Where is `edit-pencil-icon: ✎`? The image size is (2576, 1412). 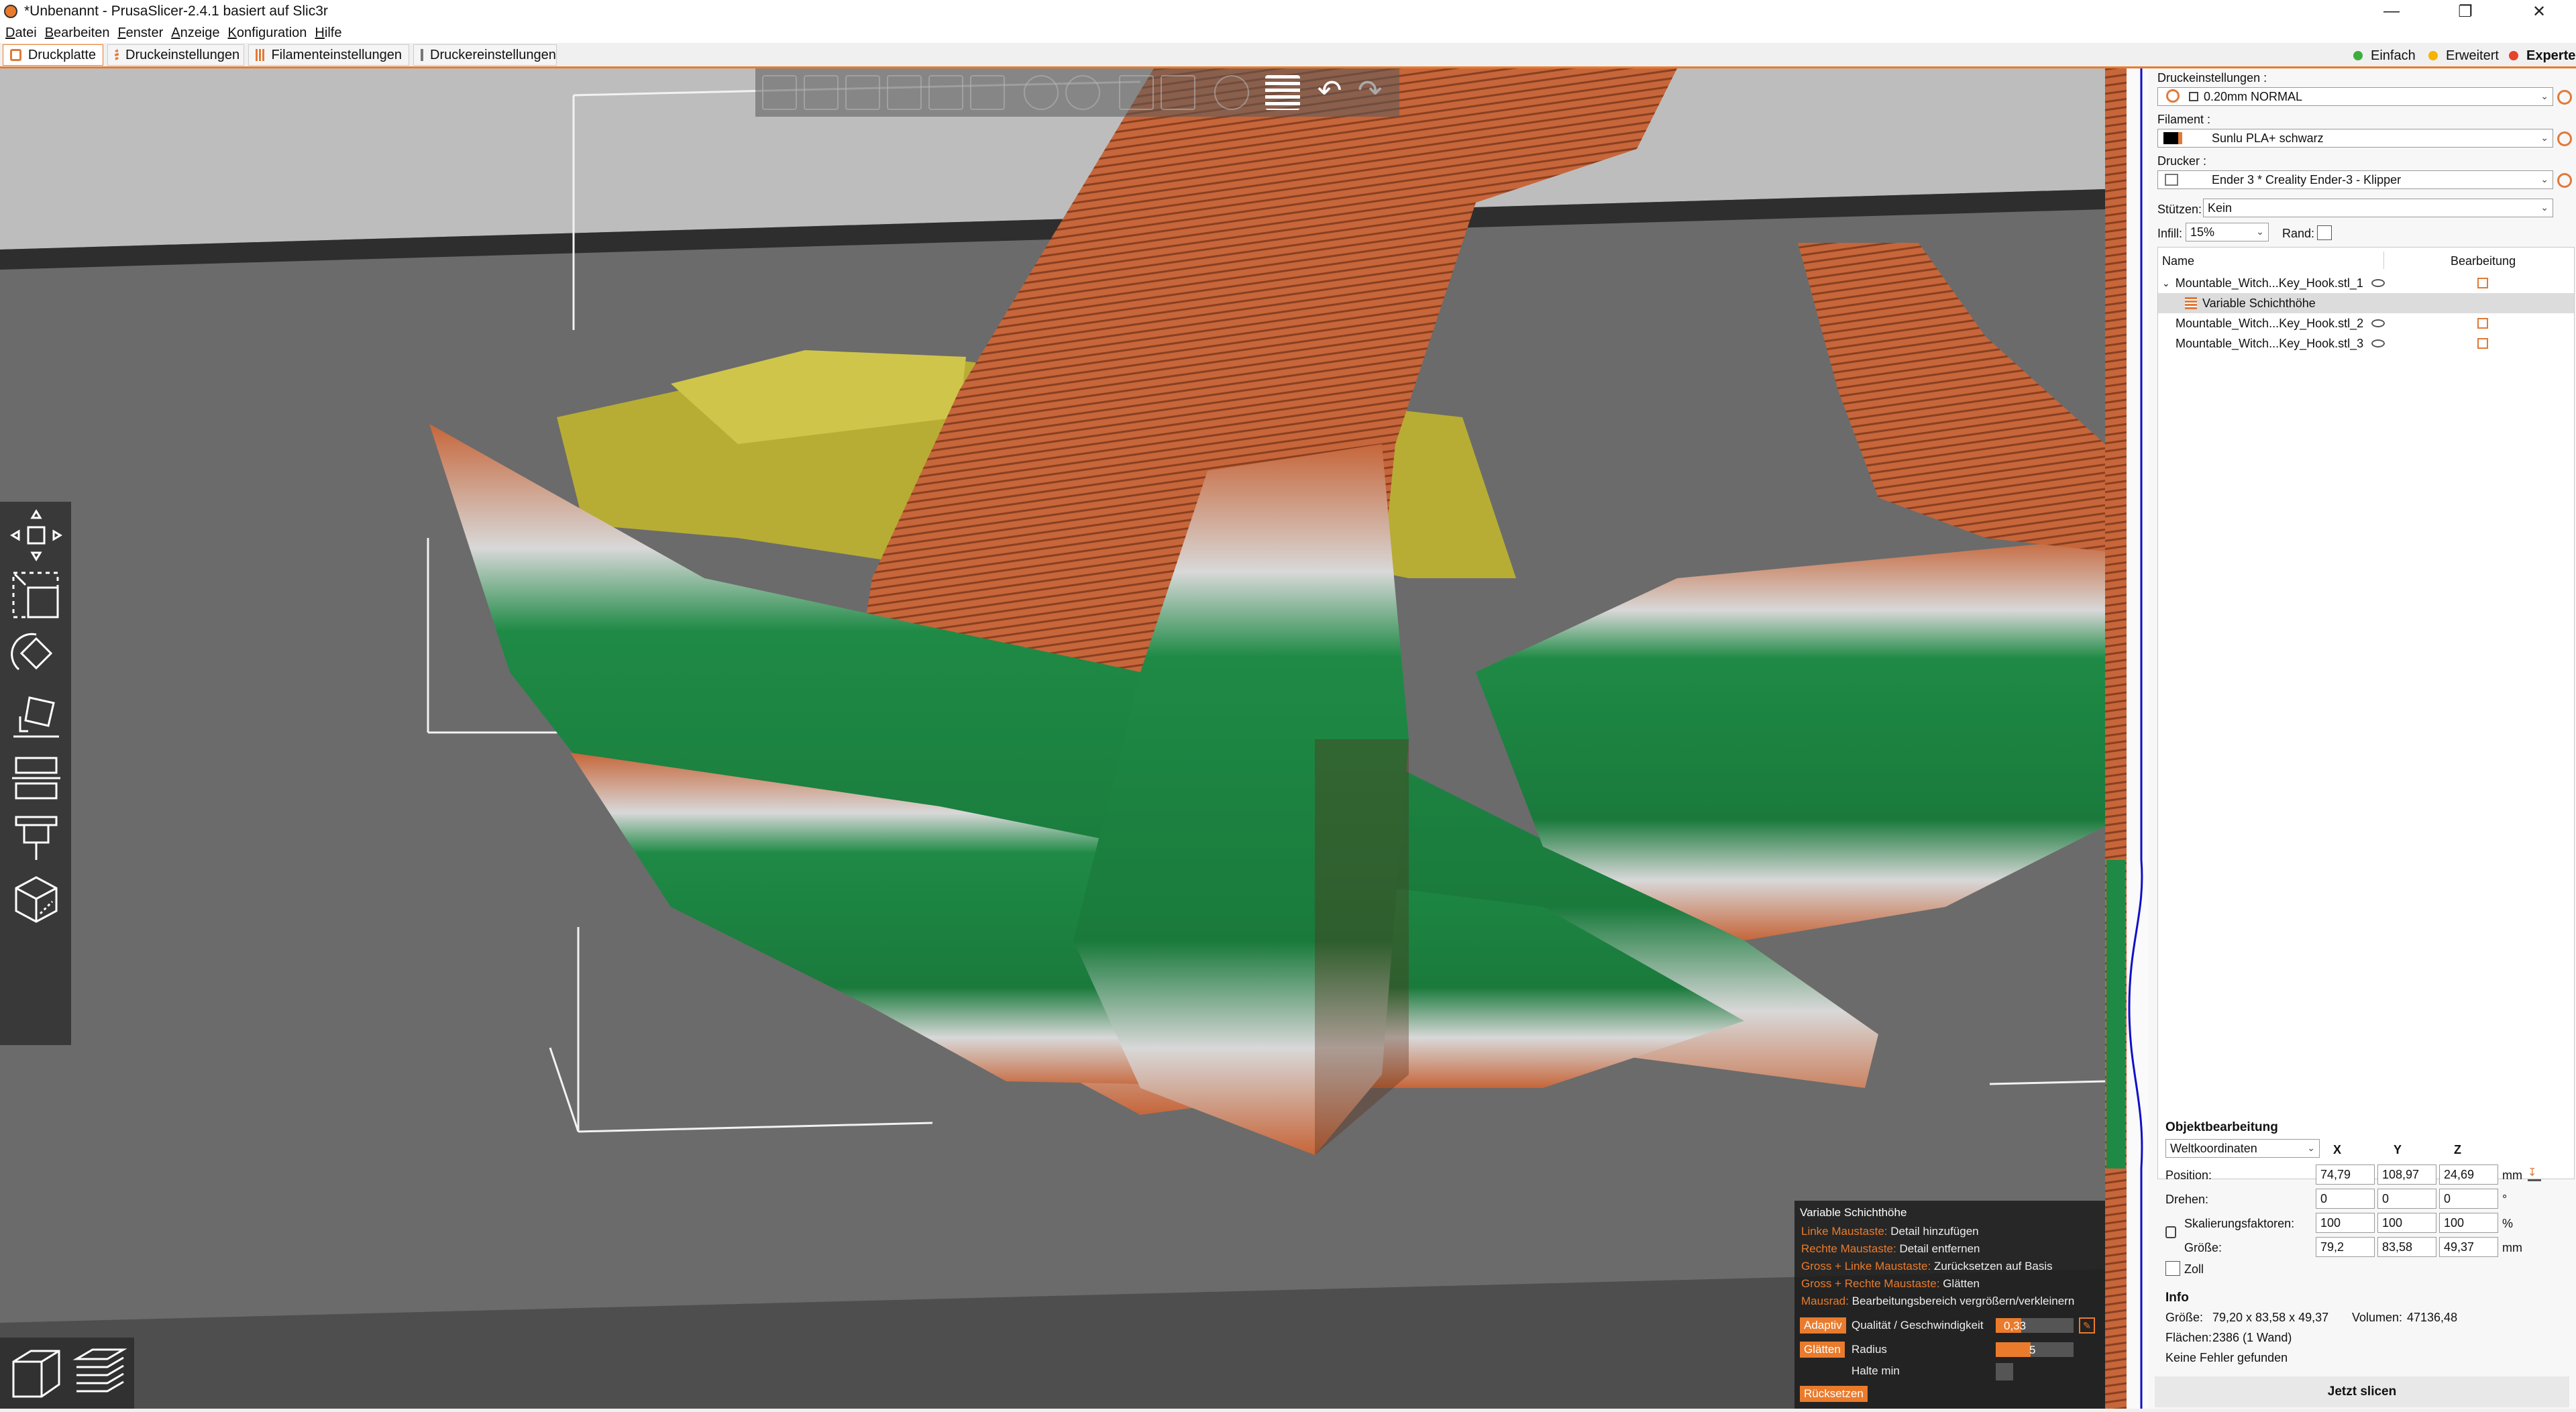 edit-pencil-icon: ✎ is located at coordinates (2087, 1325).